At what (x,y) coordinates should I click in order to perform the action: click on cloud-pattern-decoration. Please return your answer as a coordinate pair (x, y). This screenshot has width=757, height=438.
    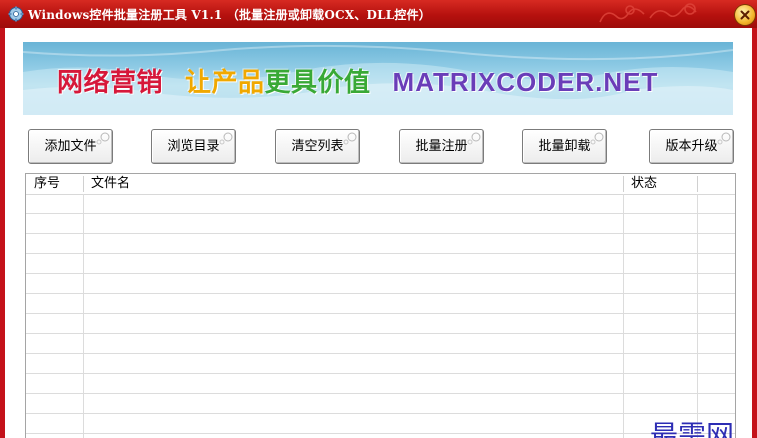
    Looking at the image, I should click on (648, 13).